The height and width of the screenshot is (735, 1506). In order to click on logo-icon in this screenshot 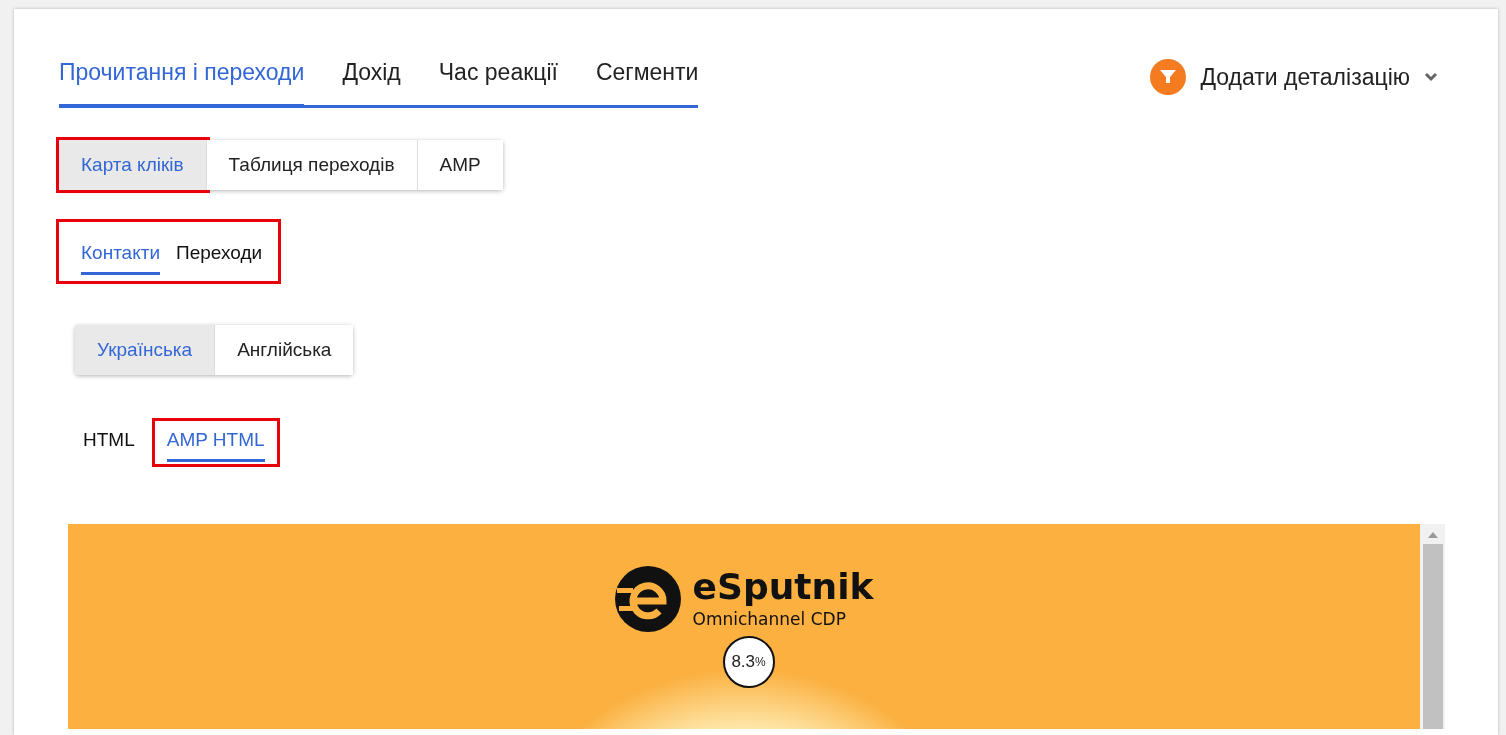, I will do `click(647, 599)`.